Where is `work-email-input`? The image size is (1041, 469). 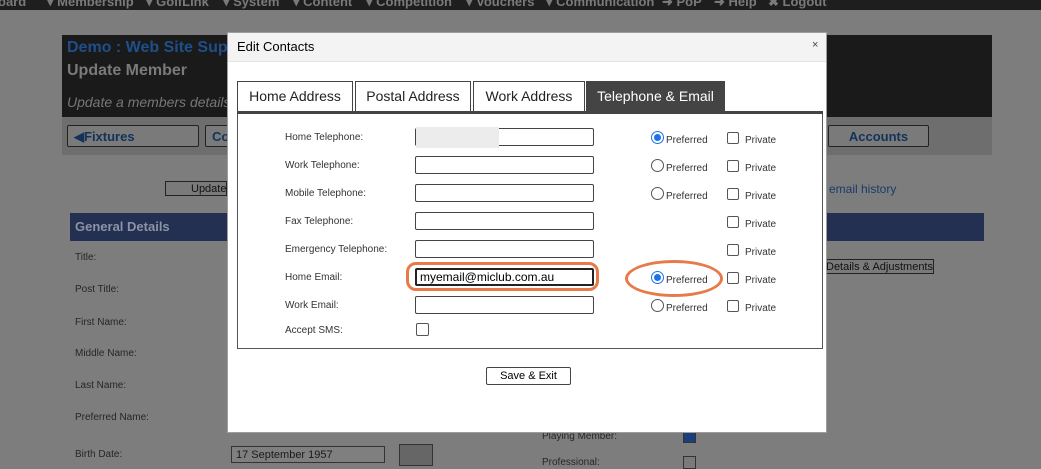 work-email-input is located at coordinates (504, 305).